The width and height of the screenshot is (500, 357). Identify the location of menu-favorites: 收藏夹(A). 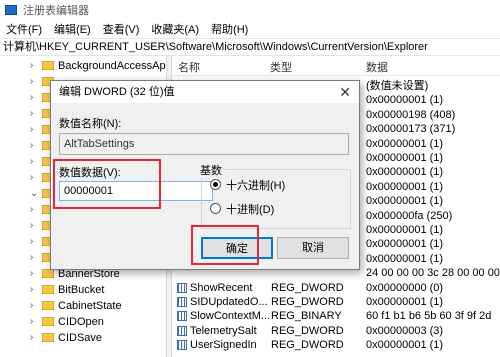
(175, 29).